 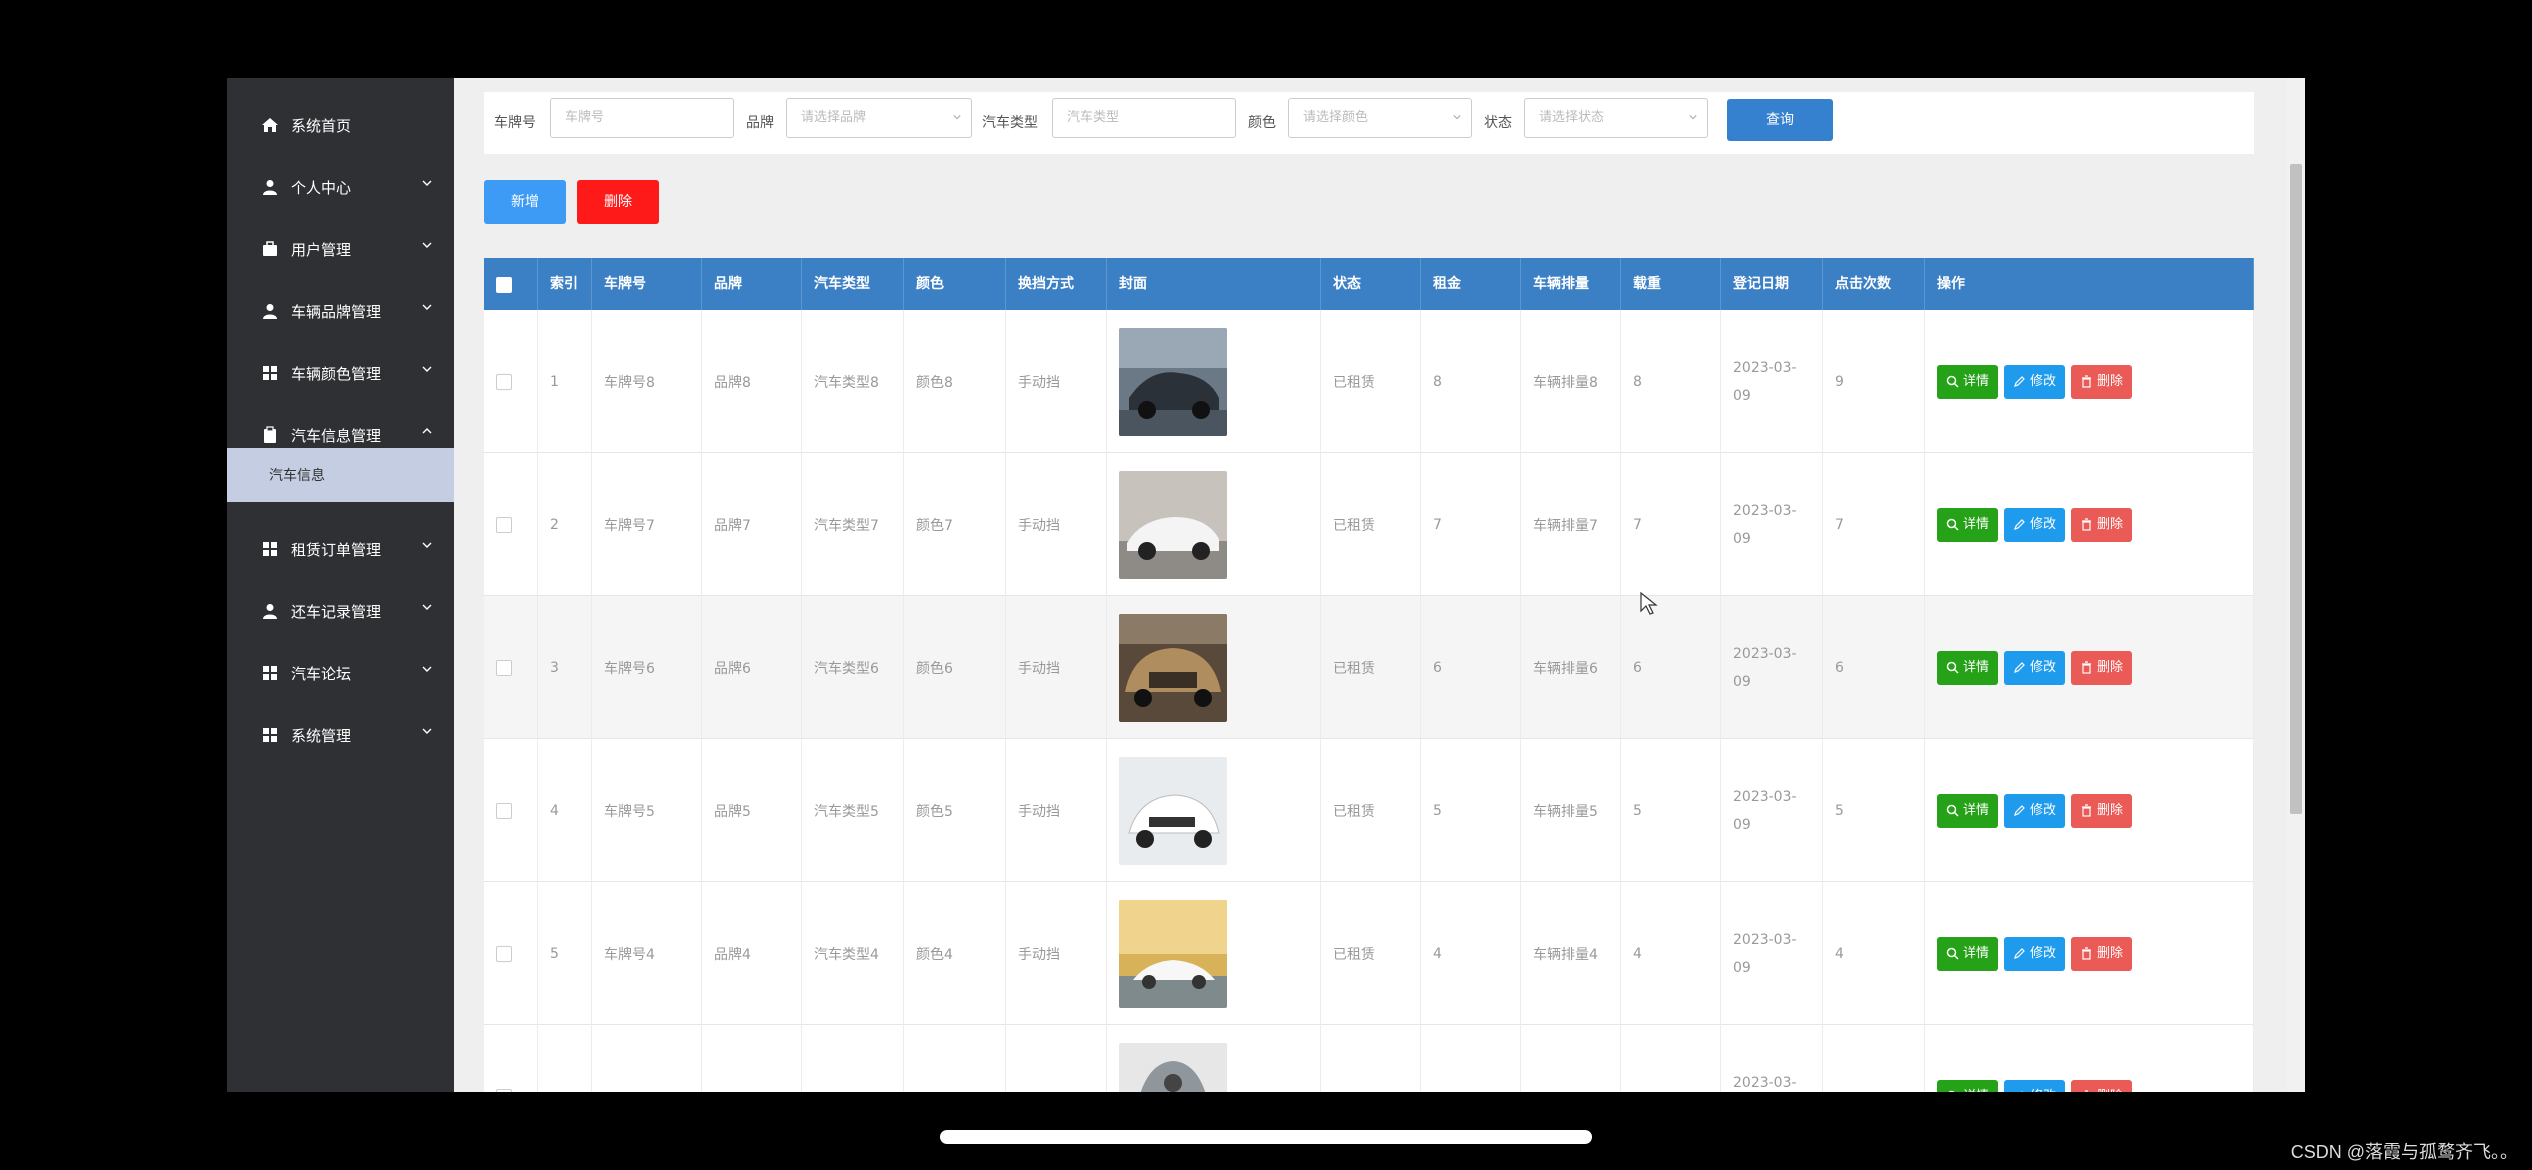 What do you see at coordinates (955, 810) in the screenshot?
I see `cell-color: 颜色5` at bounding box center [955, 810].